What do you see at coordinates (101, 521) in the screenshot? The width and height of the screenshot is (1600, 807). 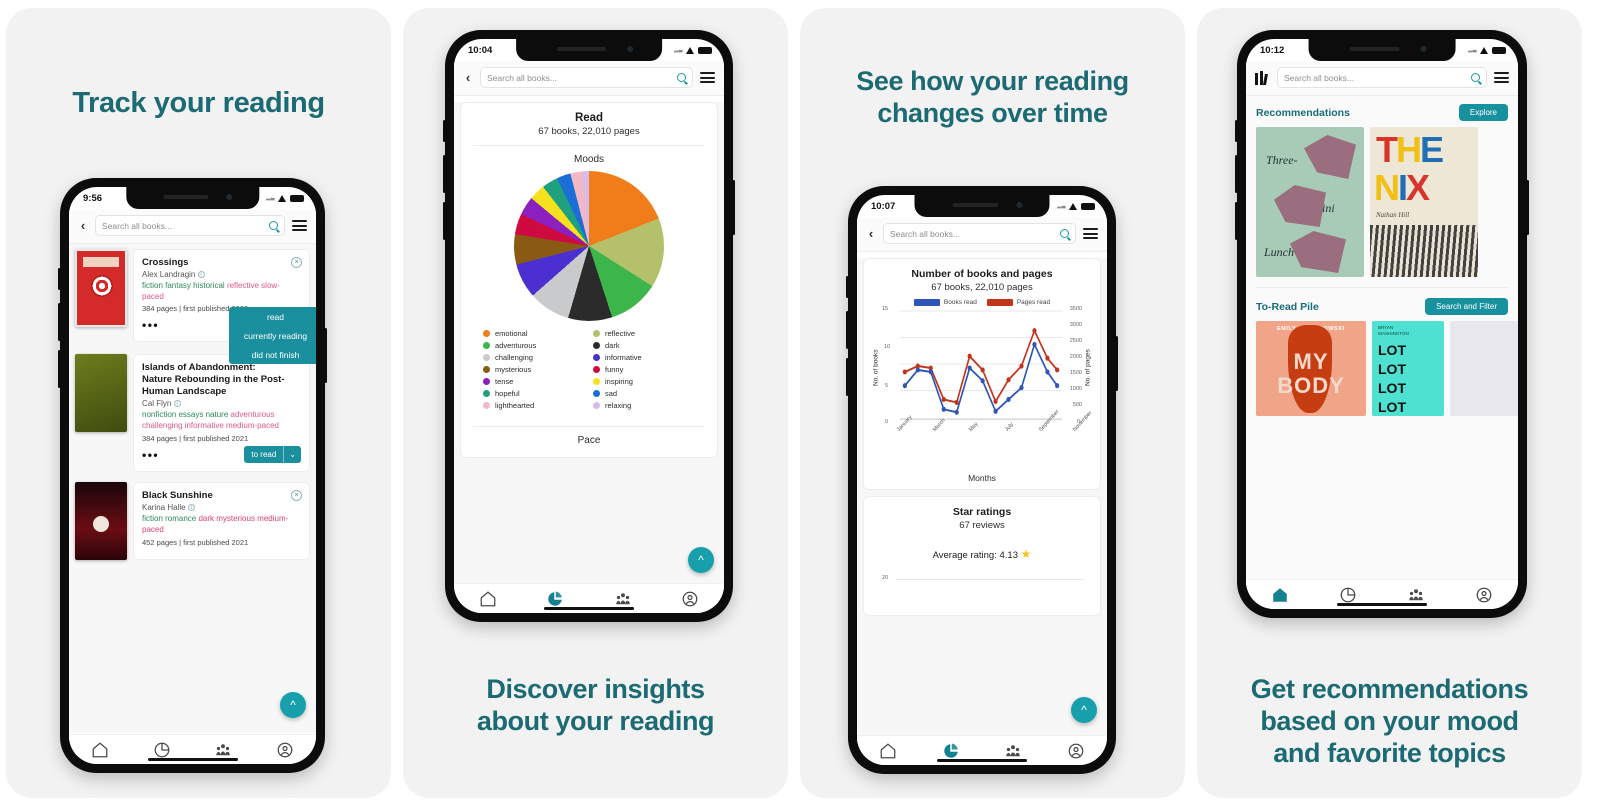 I see `book-cover-black-sunshine` at bounding box center [101, 521].